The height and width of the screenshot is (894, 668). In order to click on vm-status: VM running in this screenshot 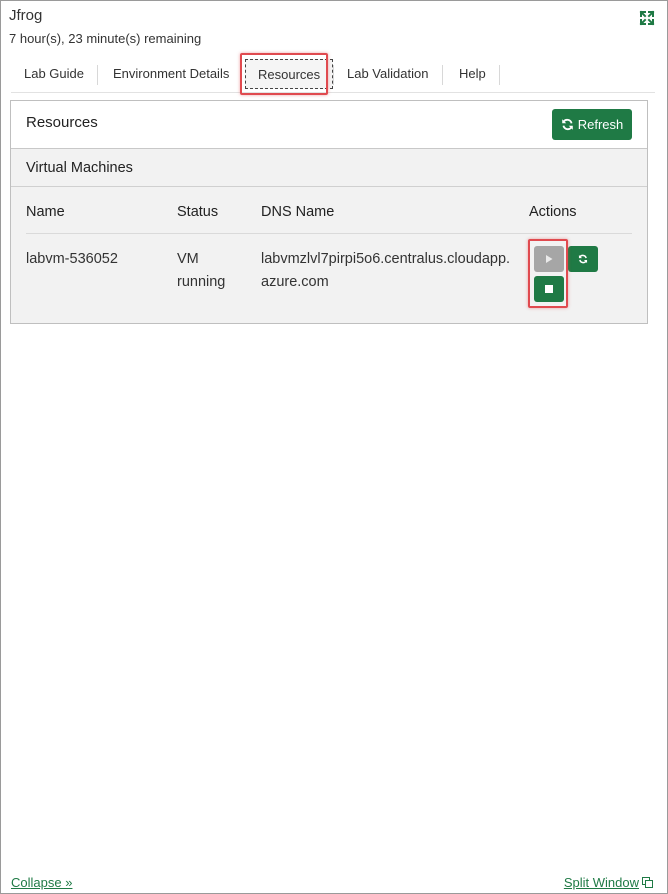, I will do `click(201, 271)`.